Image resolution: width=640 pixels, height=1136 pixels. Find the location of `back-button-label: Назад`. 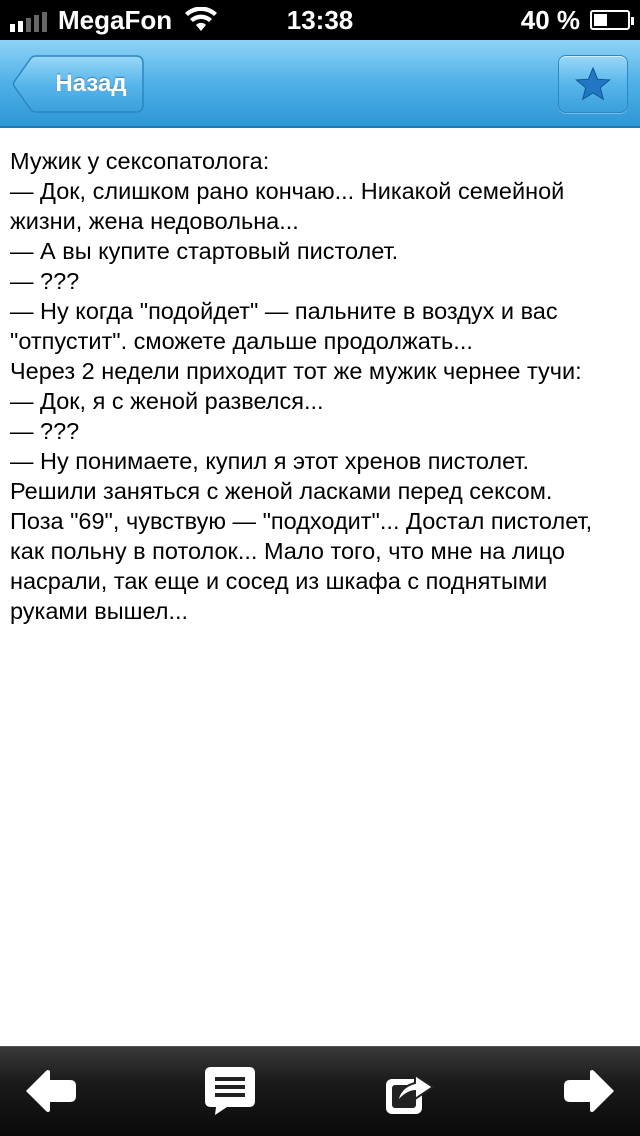

back-button-label: Назад is located at coordinates (91, 83).